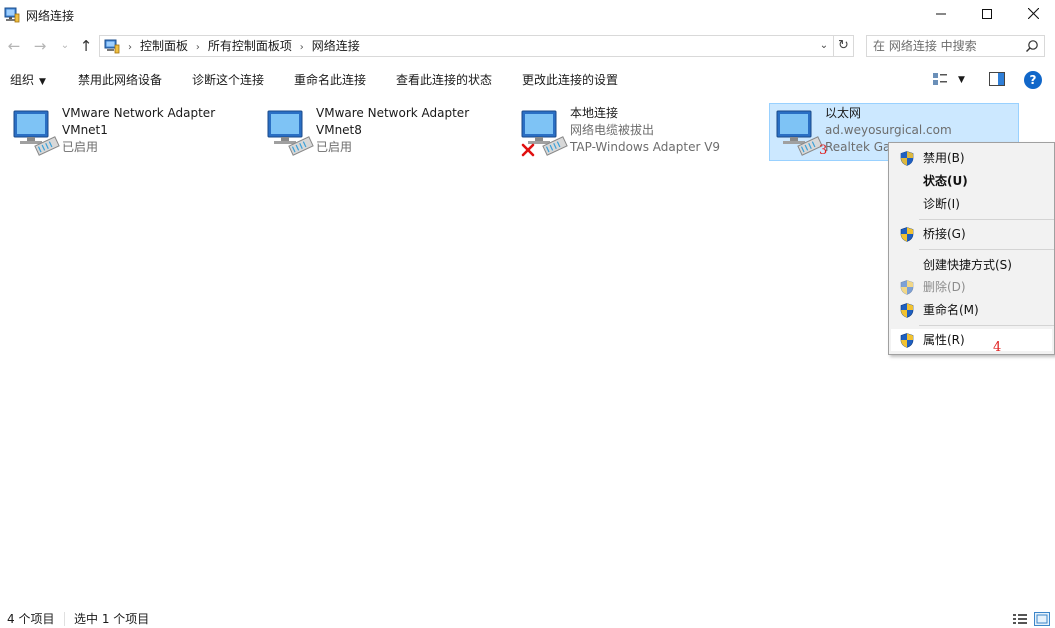 The width and height of the screenshot is (1055, 628). I want to click on diagnose-connection-button: 诊断这个连接, so click(228, 80).